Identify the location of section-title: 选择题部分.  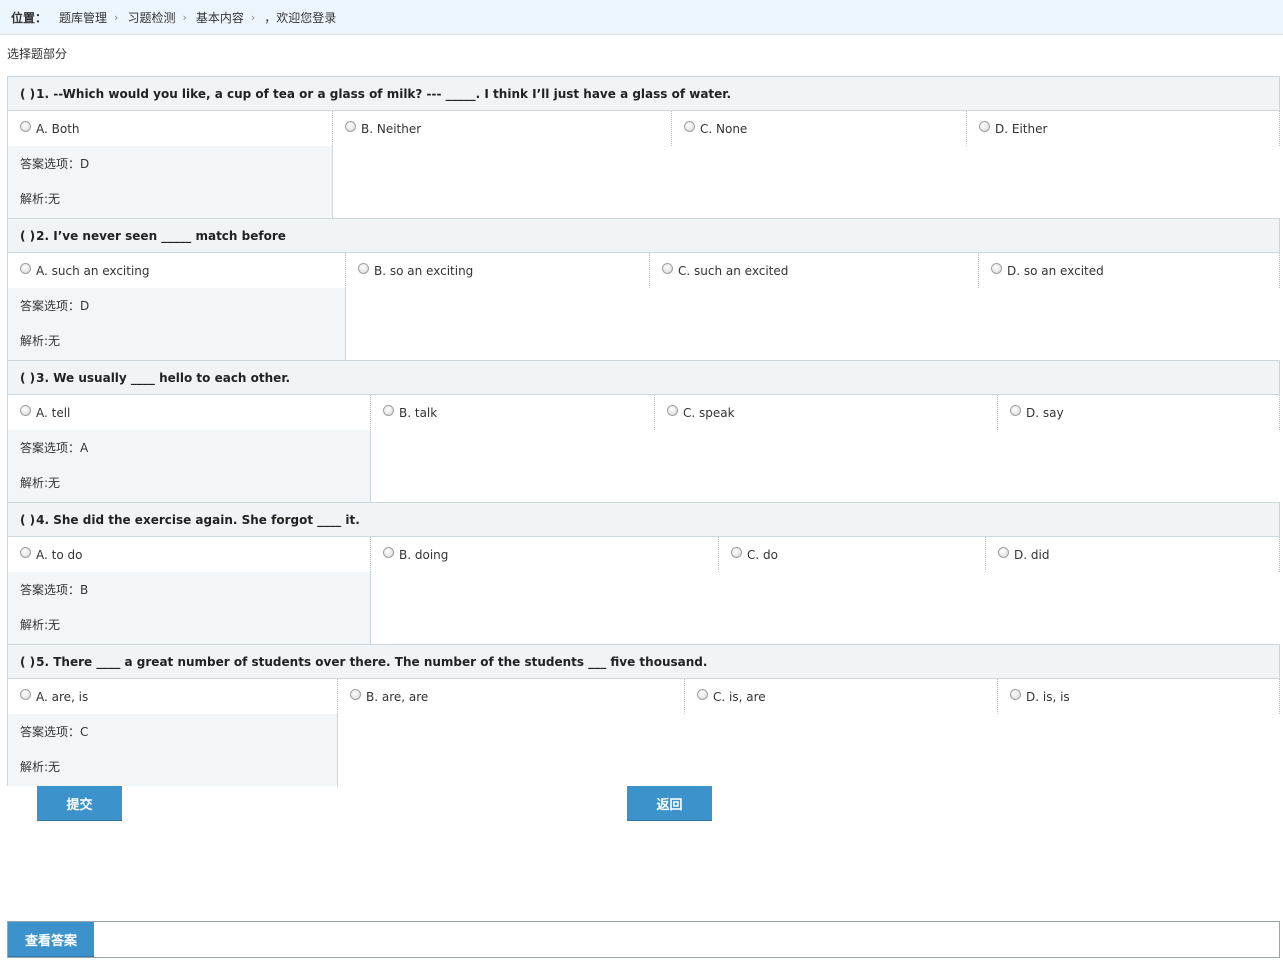
(37, 54).